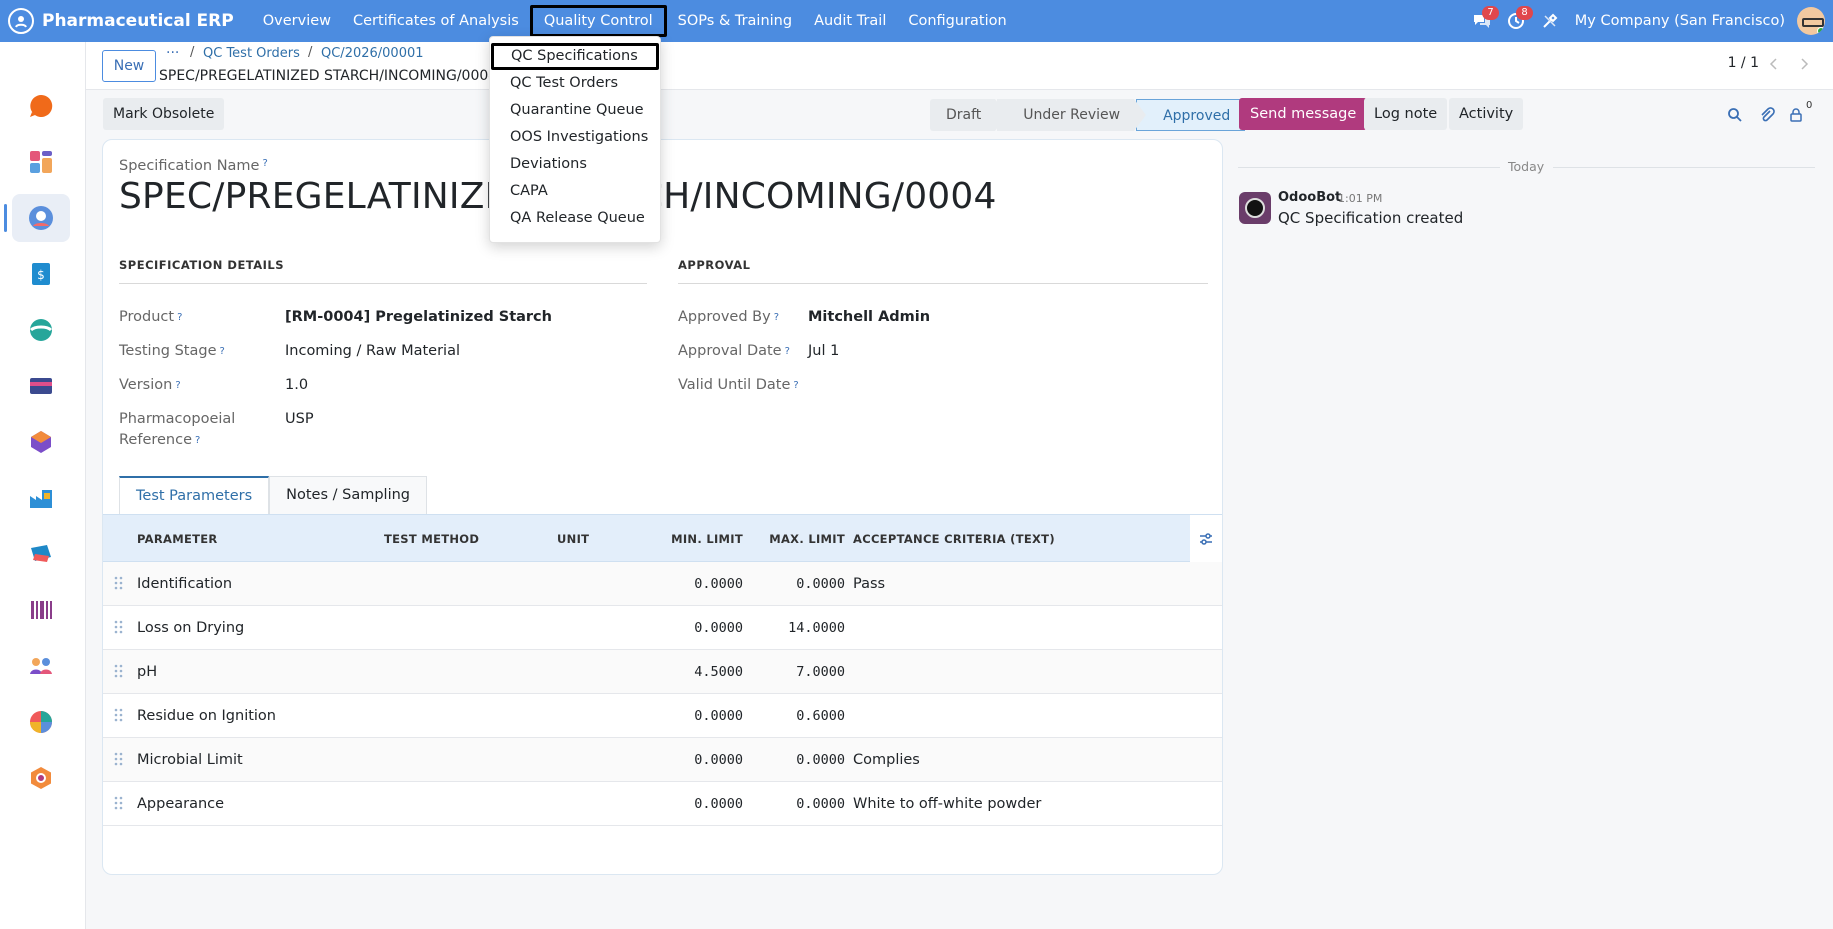 The image size is (1833, 929). What do you see at coordinates (1680, 21) in the screenshot?
I see `company-switcher: My Company (San Francisco)` at bounding box center [1680, 21].